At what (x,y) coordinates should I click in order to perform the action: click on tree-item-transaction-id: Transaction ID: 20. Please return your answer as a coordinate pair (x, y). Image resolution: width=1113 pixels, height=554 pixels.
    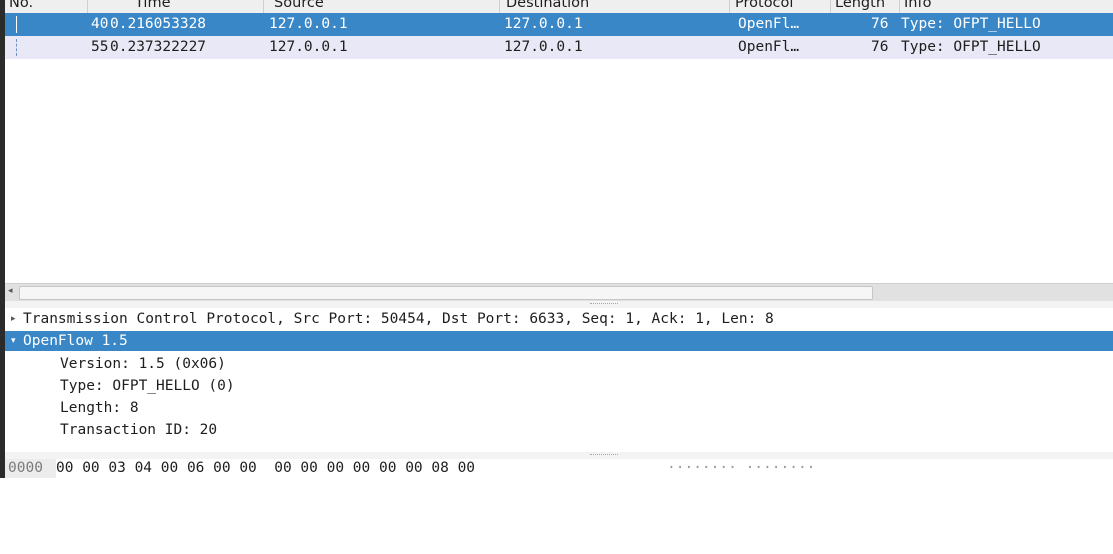
    Looking at the image, I should click on (559, 430).